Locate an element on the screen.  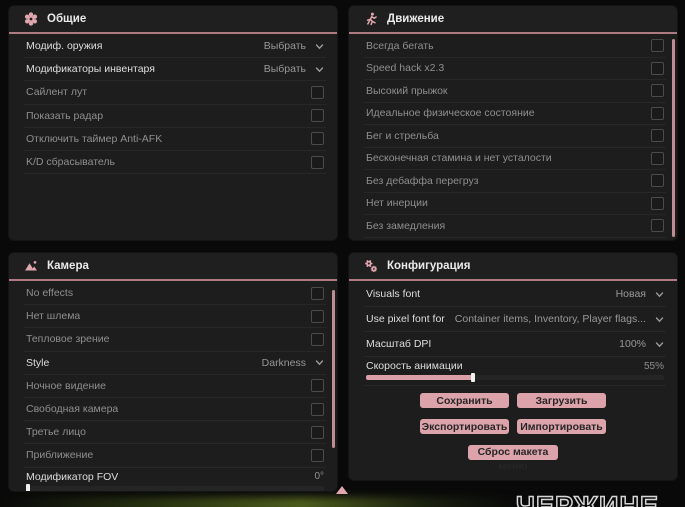
movement-scrollbar is located at coordinates (673, 138).